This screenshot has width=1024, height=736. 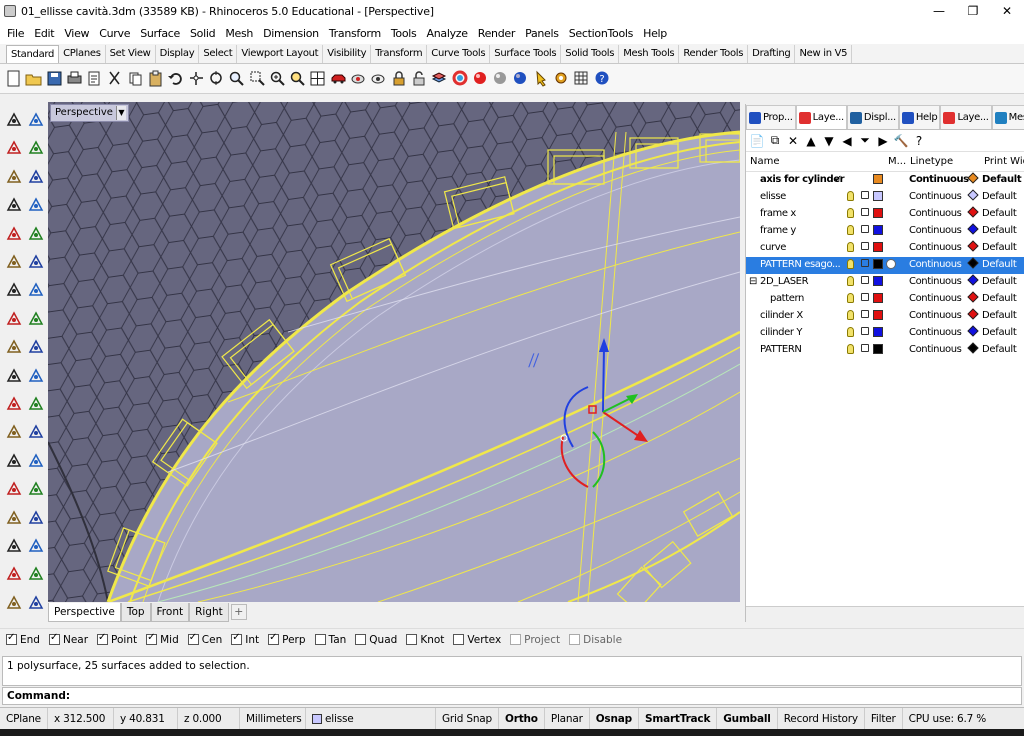 I want to click on close-button: ✕, so click(x=1007, y=11).